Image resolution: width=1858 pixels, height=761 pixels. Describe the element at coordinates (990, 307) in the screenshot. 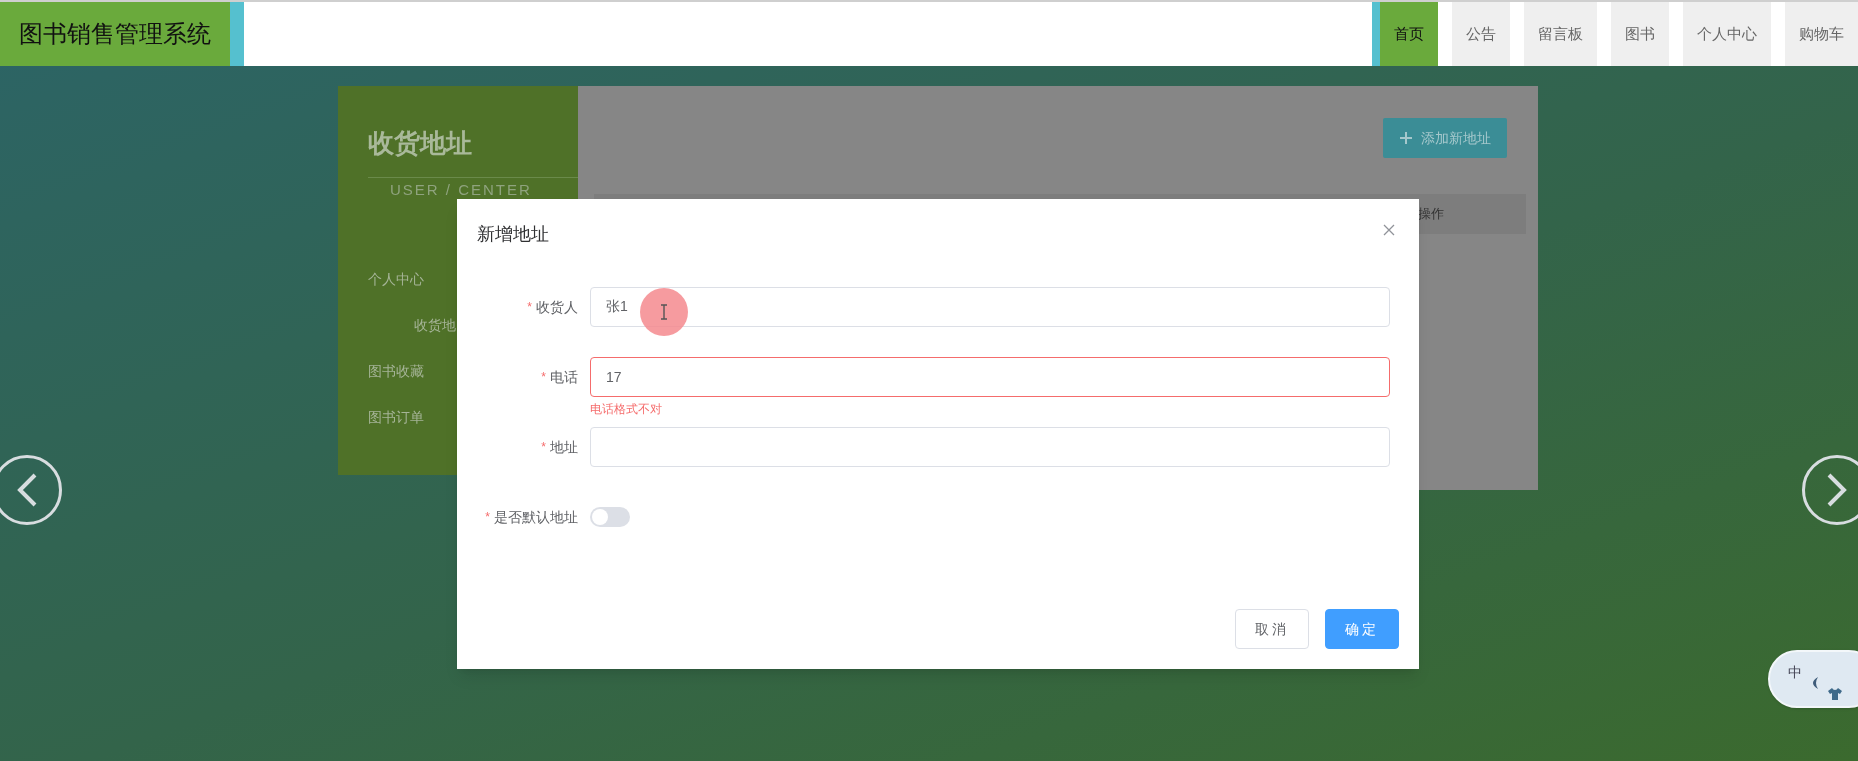

I see `input-field: 张1` at that location.